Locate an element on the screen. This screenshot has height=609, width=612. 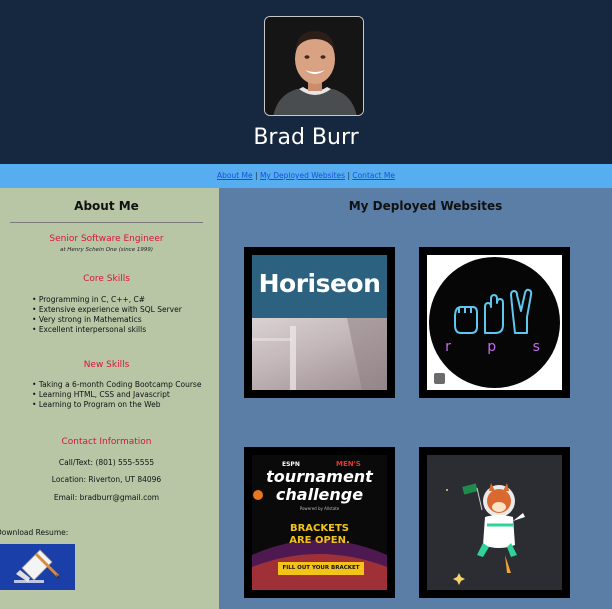
project-image: r p s is located at coordinates (494, 322).